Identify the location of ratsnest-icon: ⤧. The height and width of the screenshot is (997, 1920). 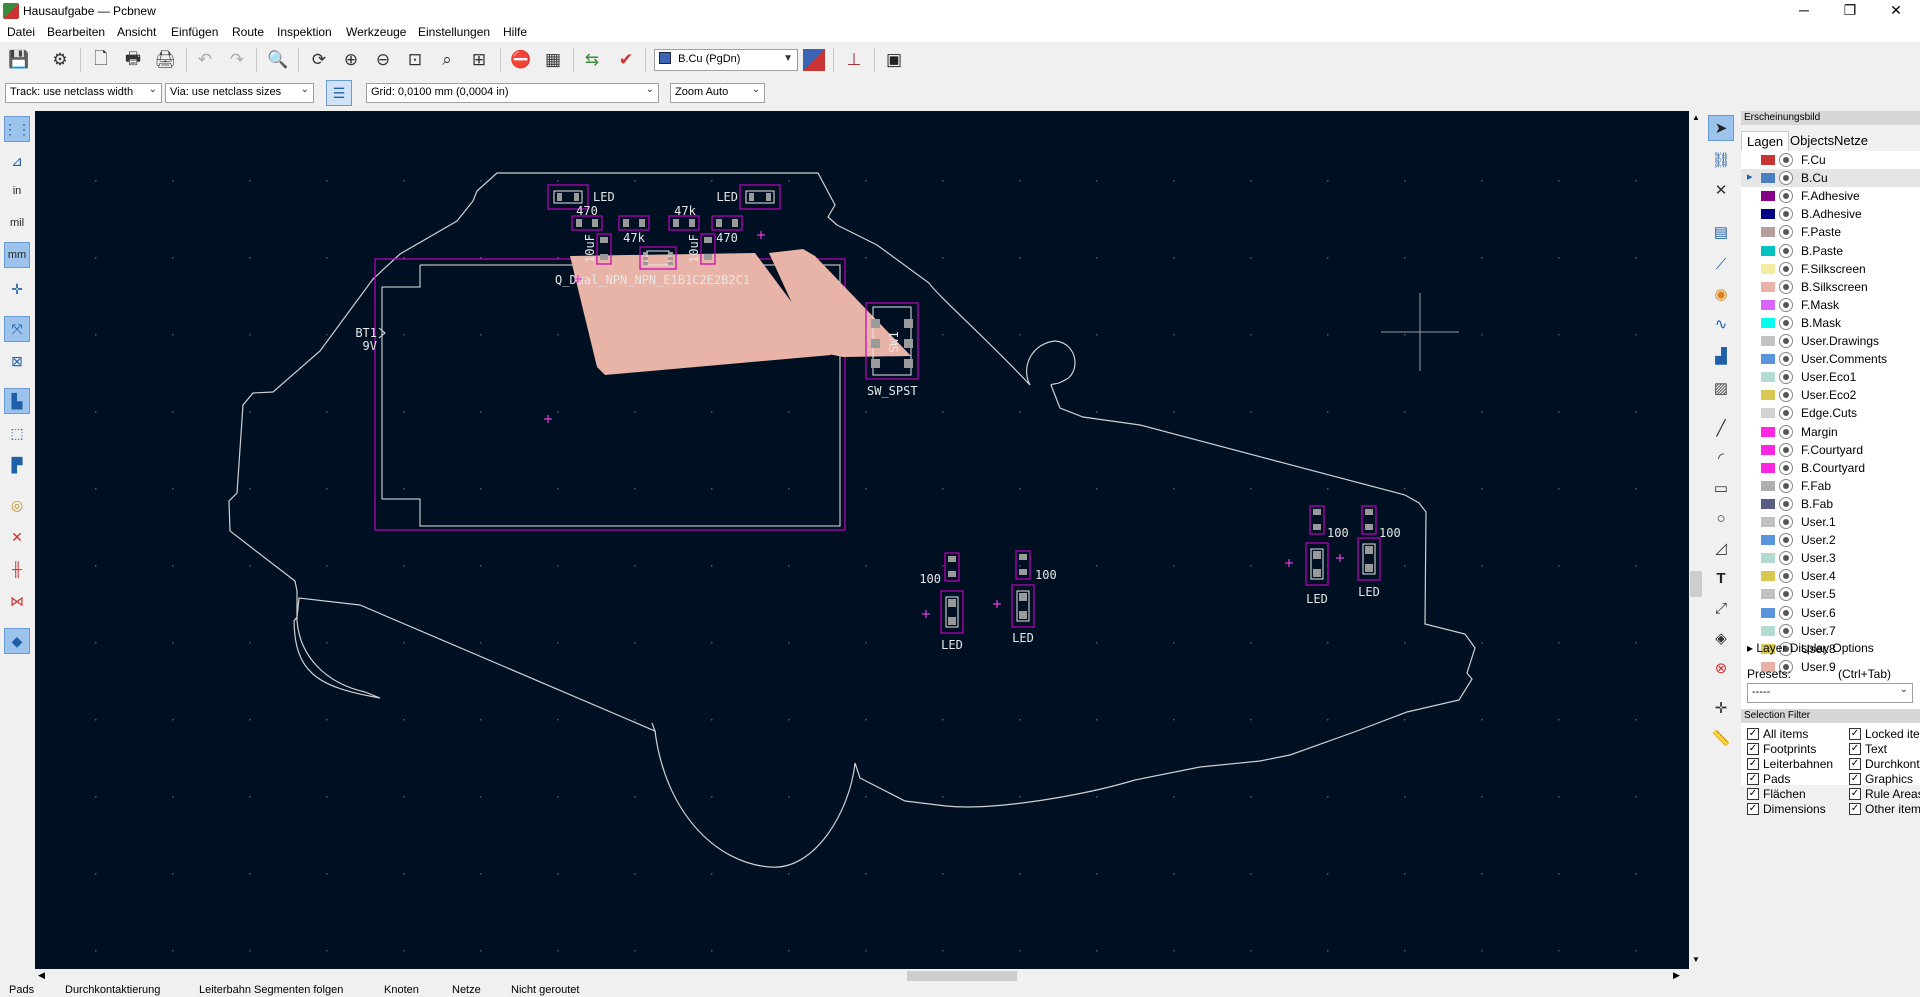
(17, 329).